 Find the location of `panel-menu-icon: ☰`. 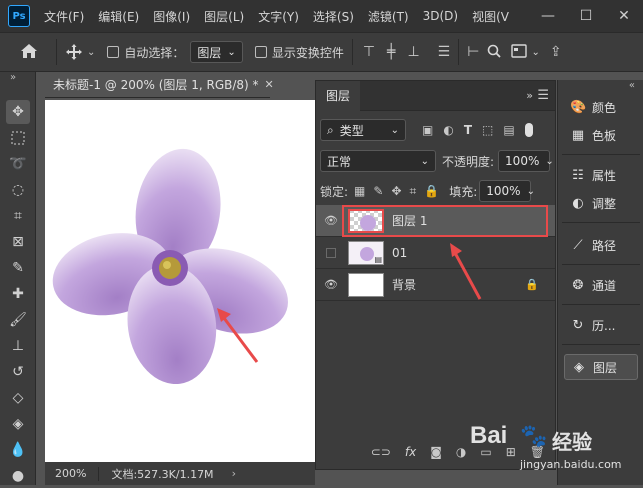

panel-menu-icon: ☰ is located at coordinates (543, 95).